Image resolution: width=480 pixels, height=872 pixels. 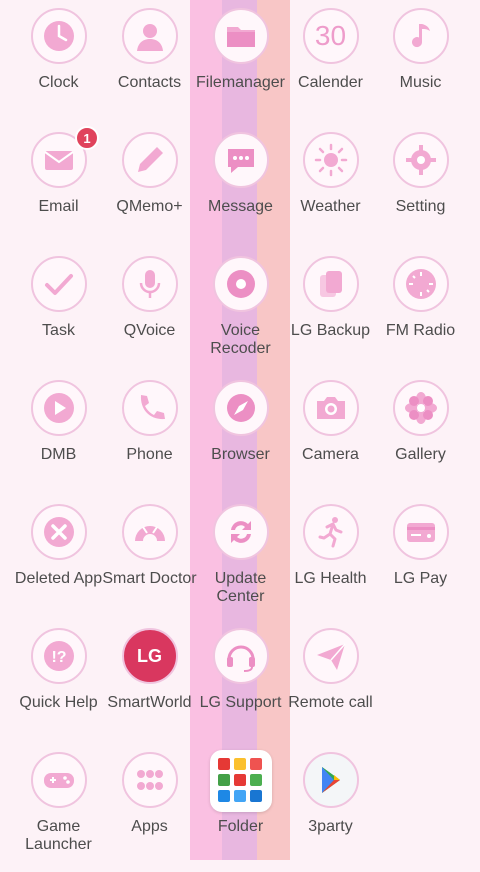 I want to click on flower-icon, so click(x=420, y=408).